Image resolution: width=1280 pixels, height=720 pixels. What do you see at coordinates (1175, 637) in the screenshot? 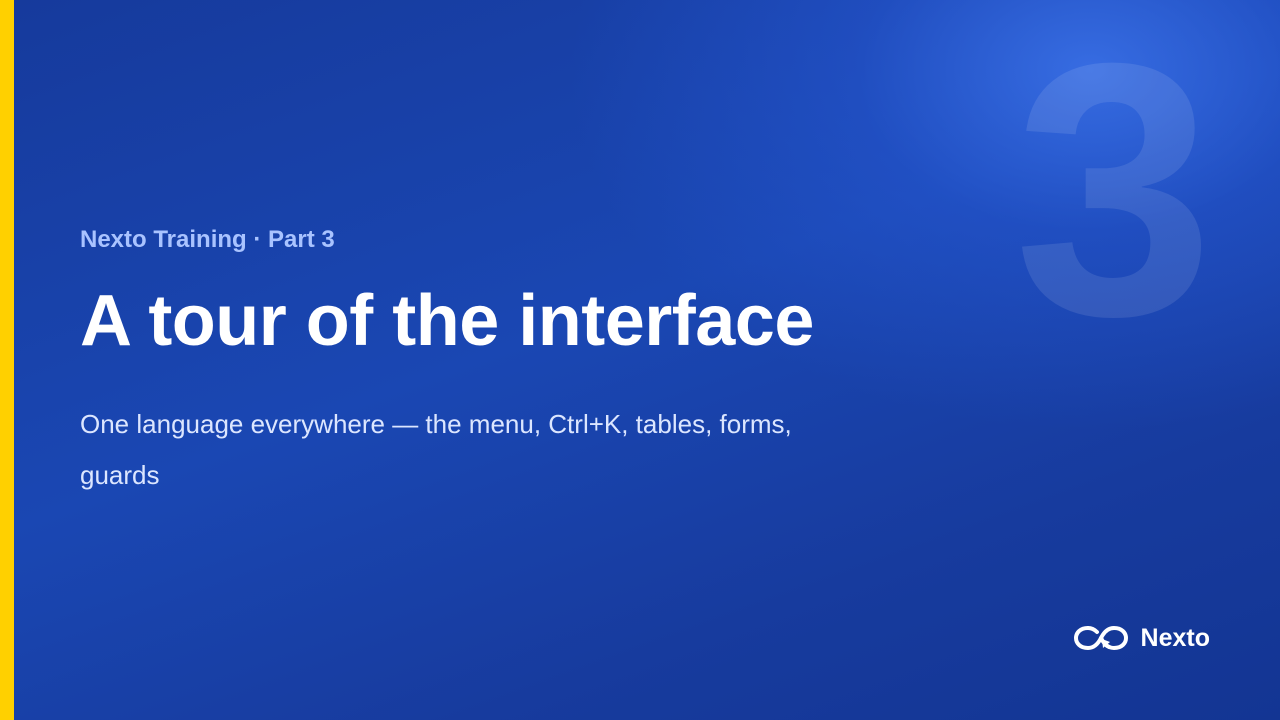
I see `brand-name: Nexto` at bounding box center [1175, 637].